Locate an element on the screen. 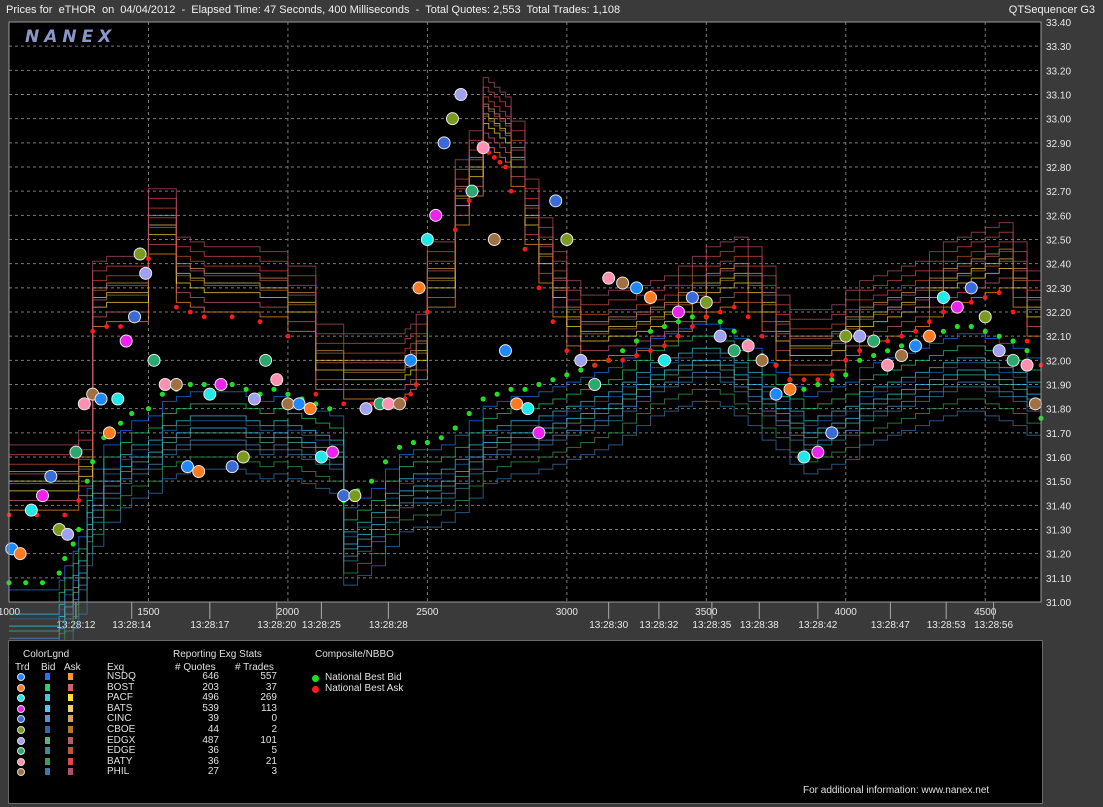  x-time-label: 13:28:17 is located at coordinates (209, 625).